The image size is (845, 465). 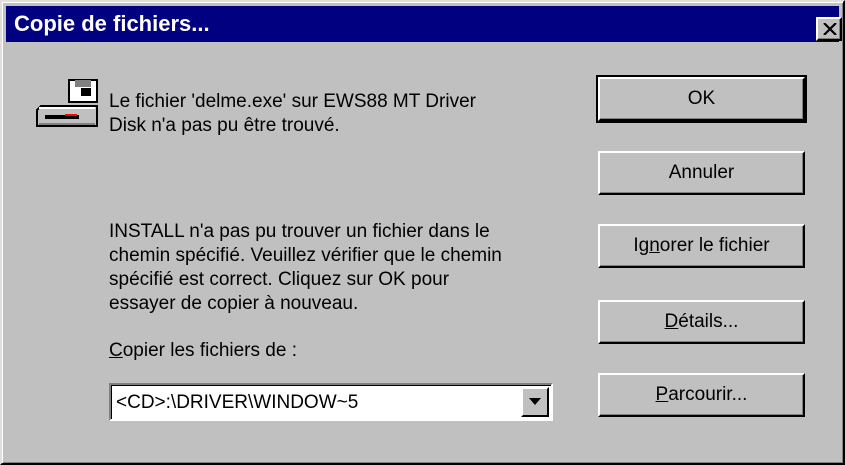 What do you see at coordinates (209, 350) in the screenshot?
I see `copy-from-label-text: opier les fichiers de :` at bounding box center [209, 350].